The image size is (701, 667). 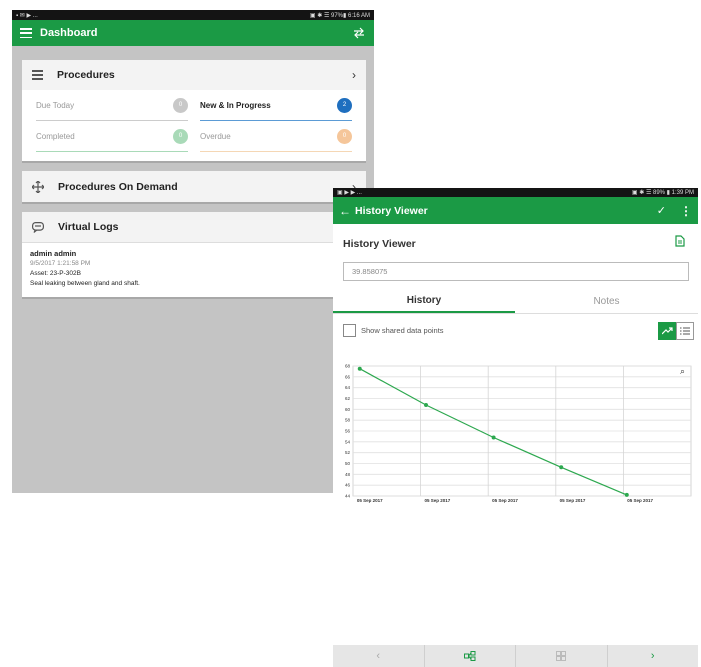 I want to click on chevron-right-icon: ›, so click(x=354, y=75).